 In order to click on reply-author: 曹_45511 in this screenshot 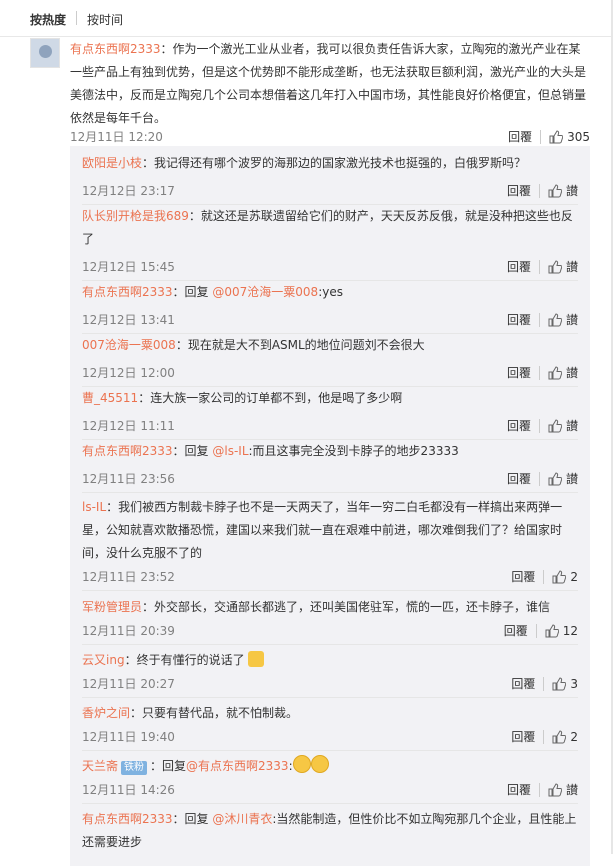, I will do `click(110, 398)`.